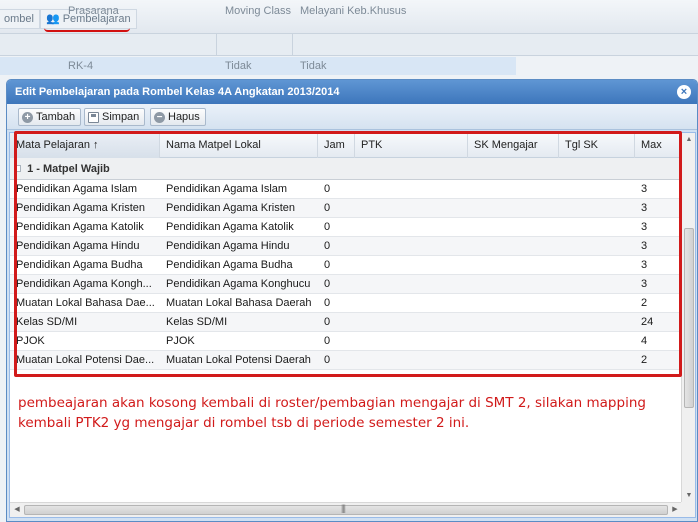  I want to click on cell-max: 24, so click(647, 322).